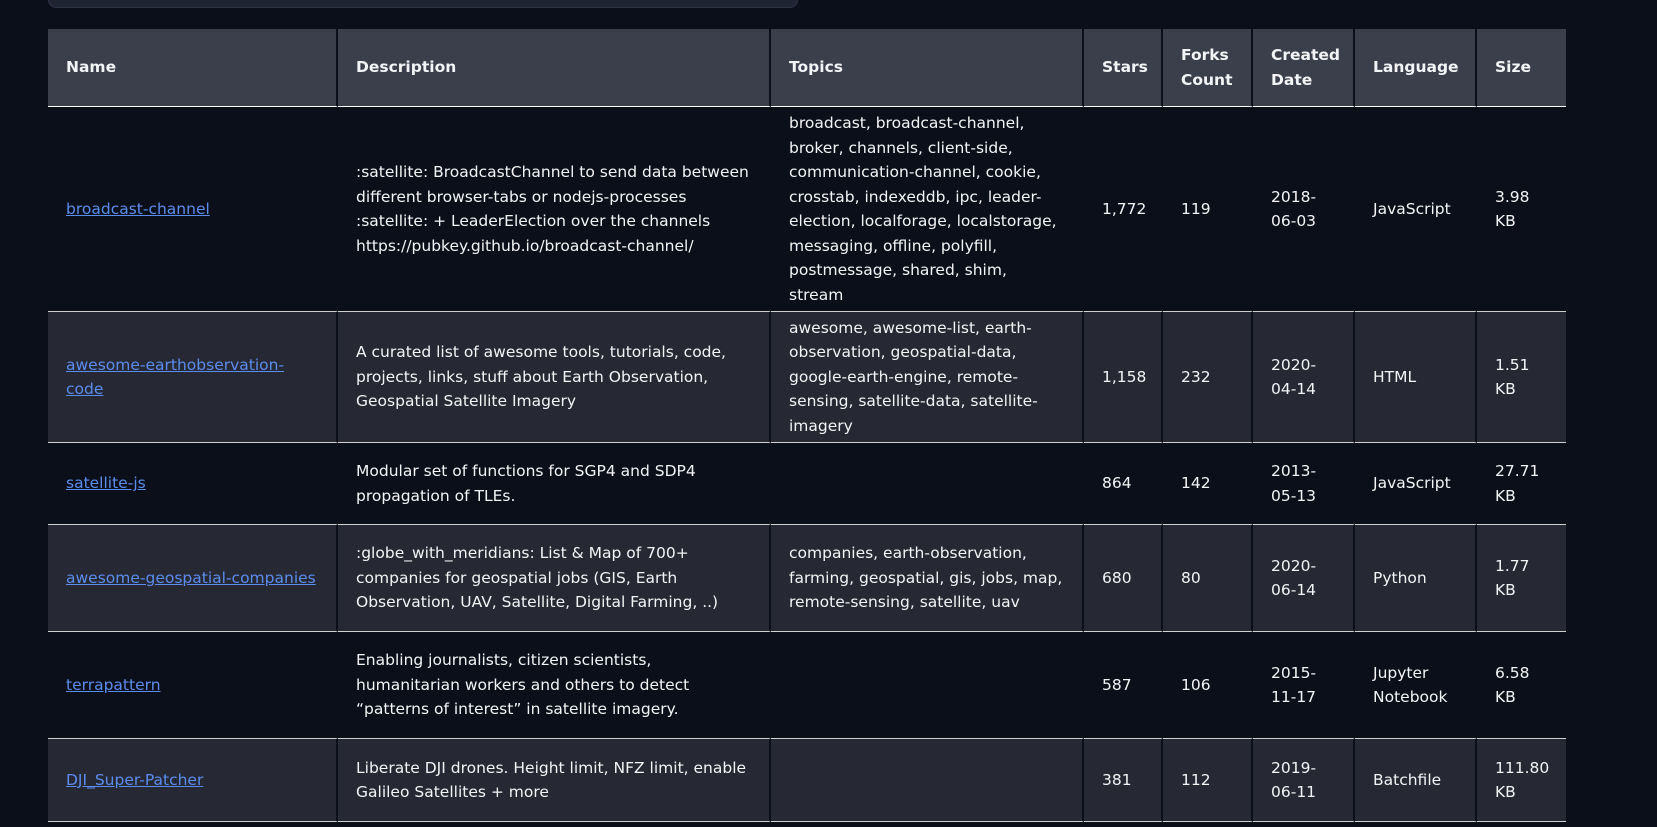 This screenshot has height=827, width=1657. I want to click on column-header-description: Description, so click(554, 68).